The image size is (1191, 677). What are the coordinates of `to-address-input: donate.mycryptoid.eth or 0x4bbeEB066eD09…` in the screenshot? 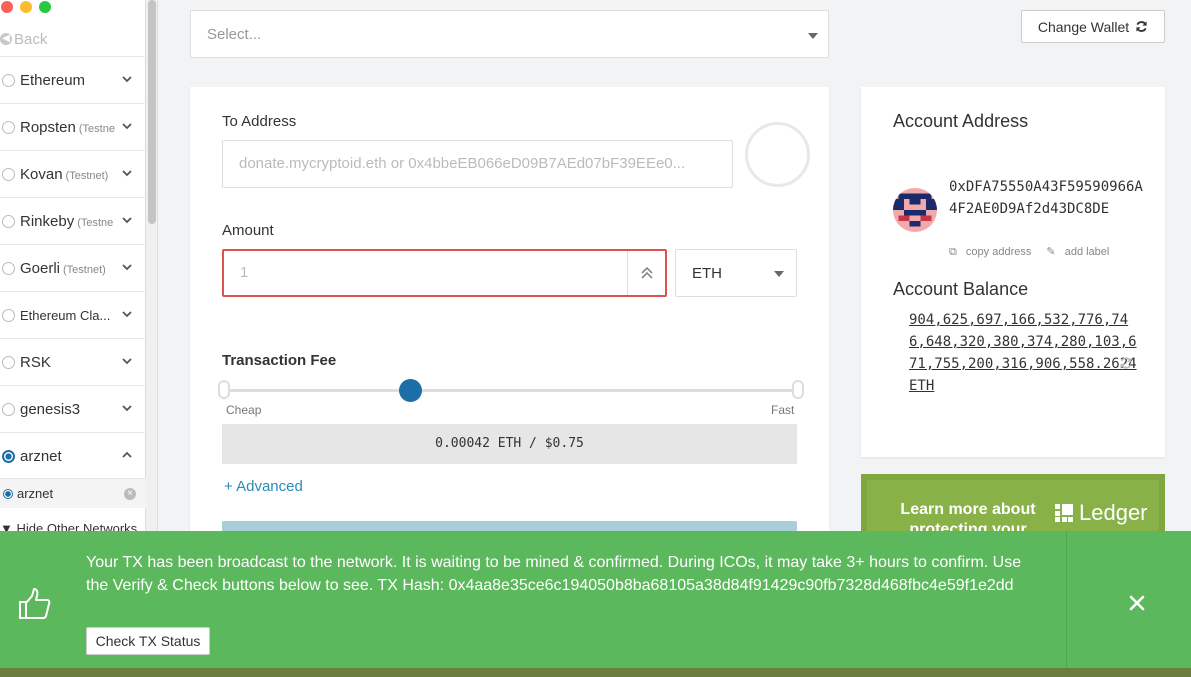 It's located at (477, 164).